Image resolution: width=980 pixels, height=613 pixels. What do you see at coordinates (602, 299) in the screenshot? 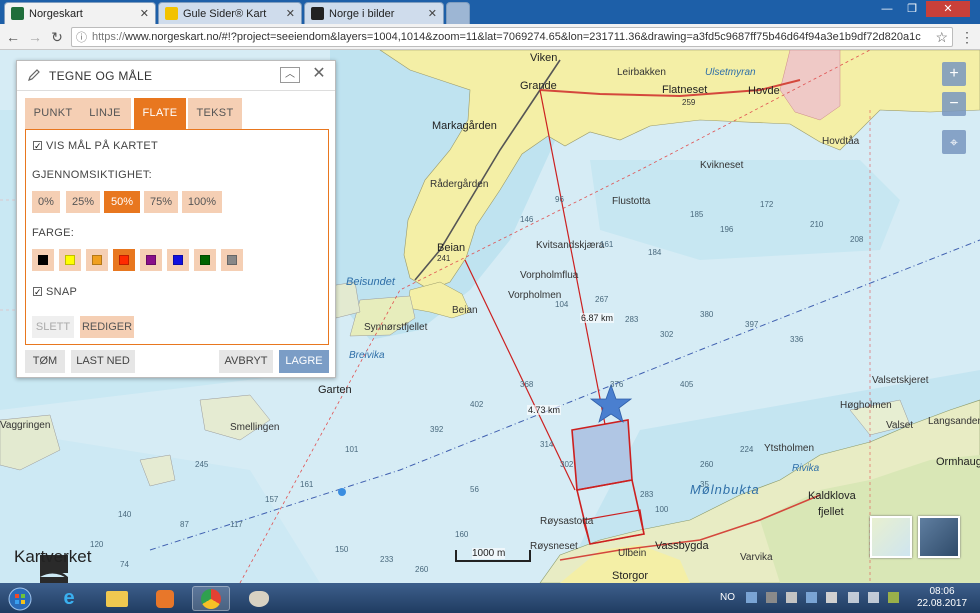
I see `depth-sounding: 267` at bounding box center [602, 299].